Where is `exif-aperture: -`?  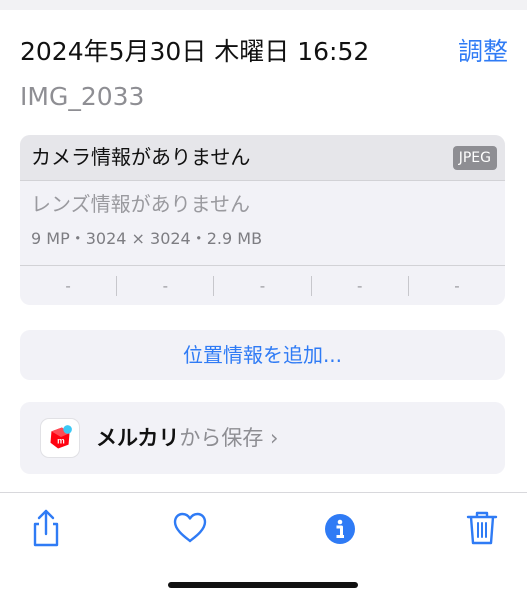 exif-aperture: - is located at coordinates (360, 286).